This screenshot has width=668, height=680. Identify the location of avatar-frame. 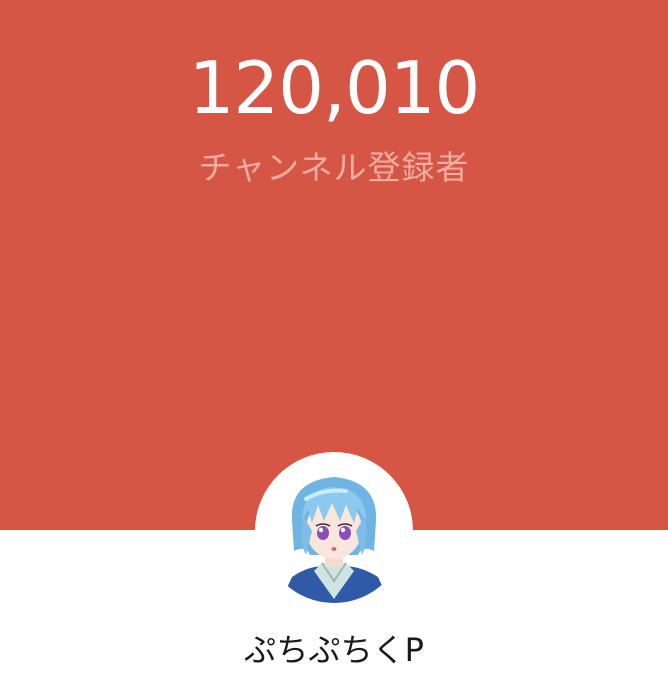
(334, 531).